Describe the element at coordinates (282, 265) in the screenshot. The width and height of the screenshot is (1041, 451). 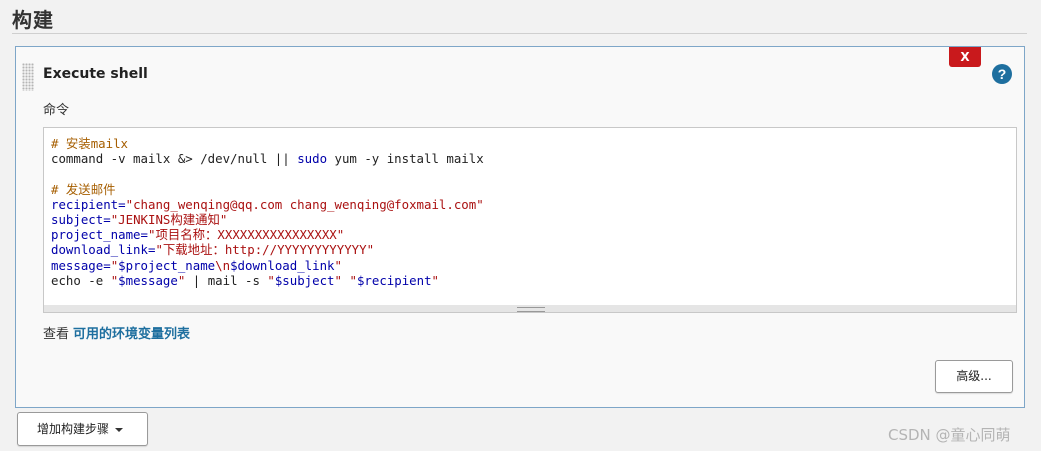
I see `code-token: $download_link` at that location.